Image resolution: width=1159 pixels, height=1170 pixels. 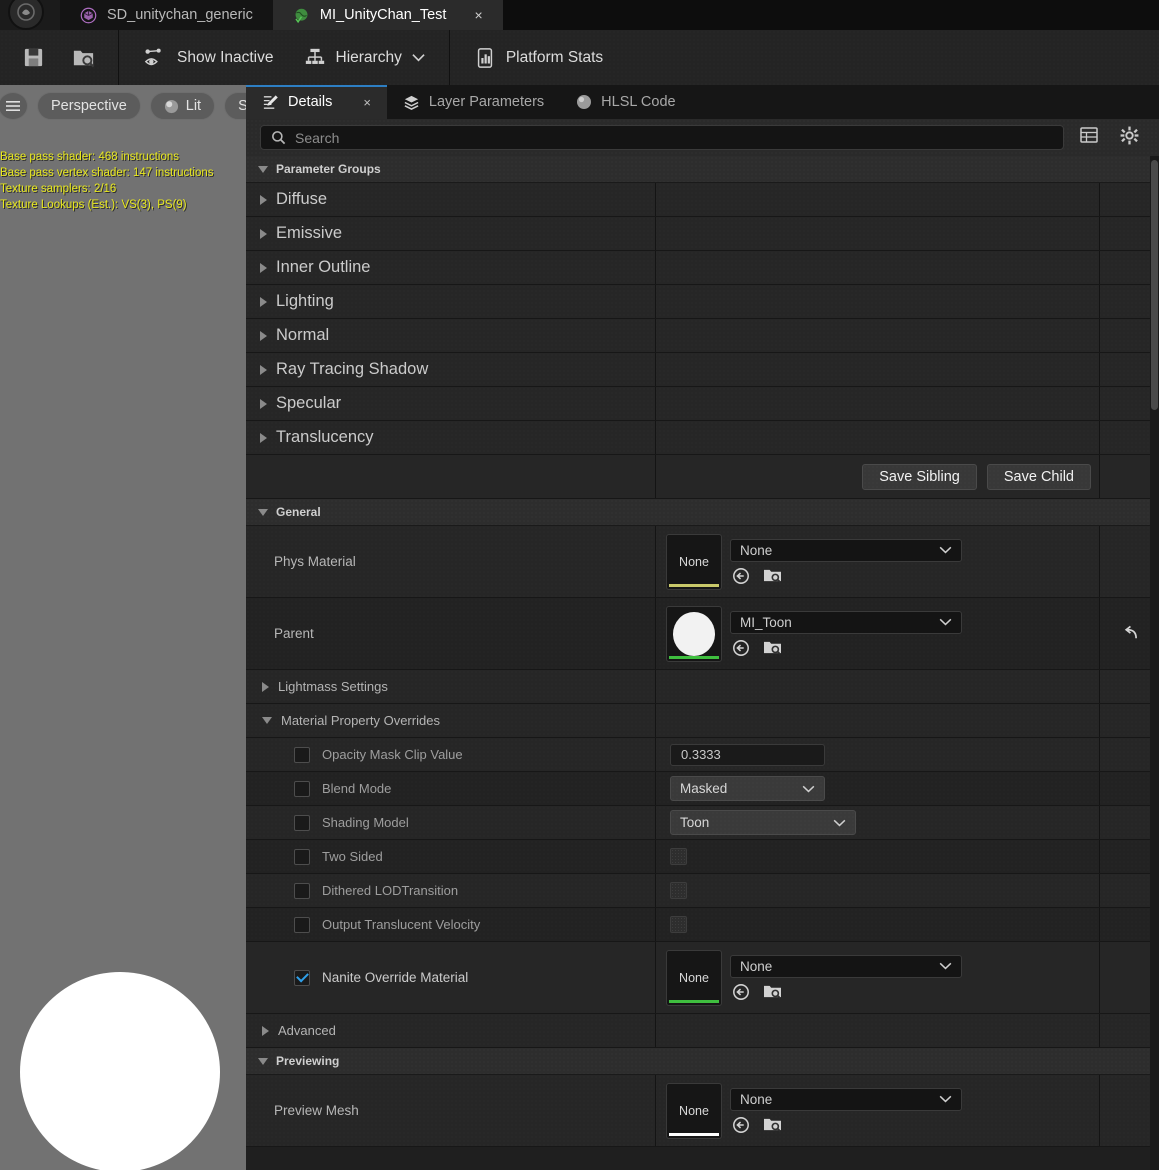 What do you see at coordinates (702, 169) in the screenshot?
I see `category-parameter-groups: Parameter Groups` at bounding box center [702, 169].